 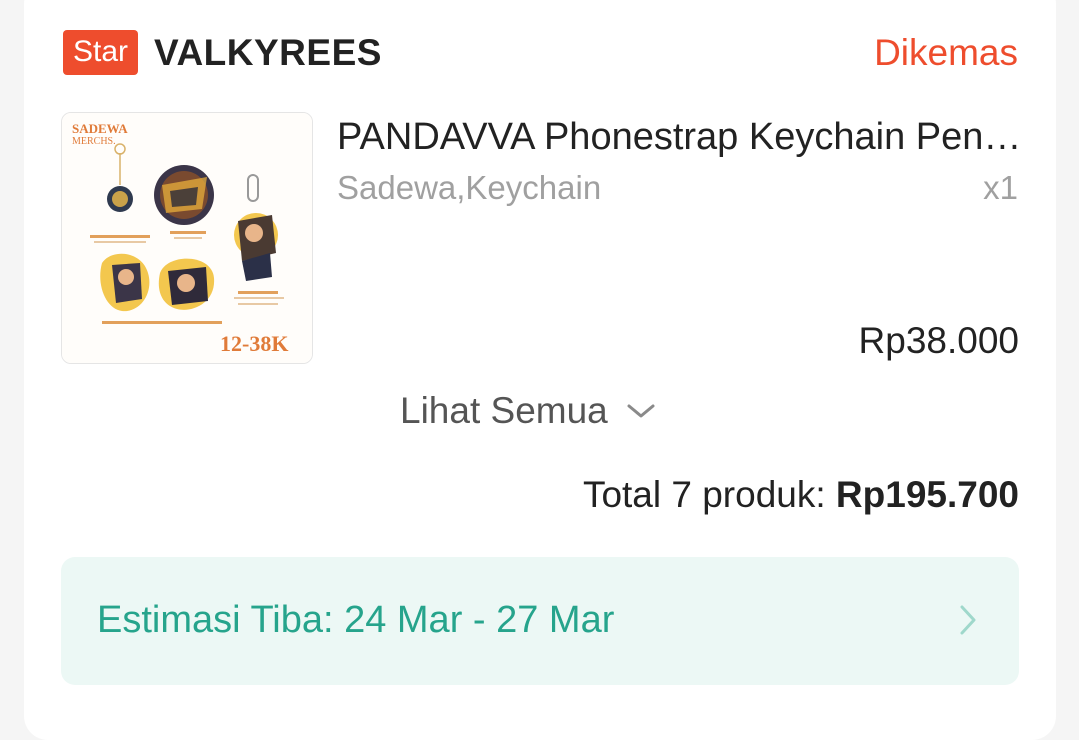 What do you see at coordinates (504, 410) in the screenshot?
I see `see-all-label: Lihat Semua` at bounding box center [504, 410].